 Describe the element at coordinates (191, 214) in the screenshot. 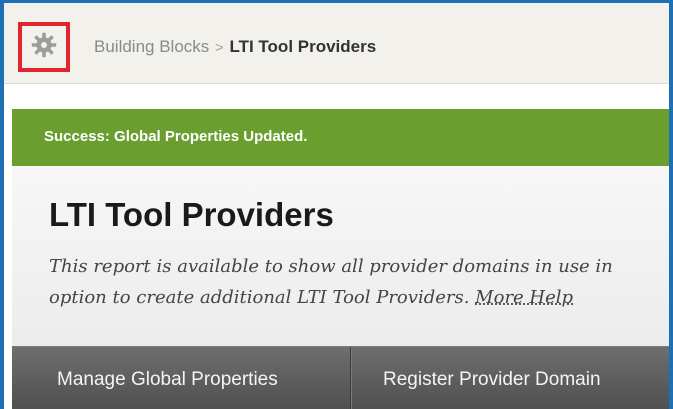

I see `page-title: LTI Tool Providers` at that location.